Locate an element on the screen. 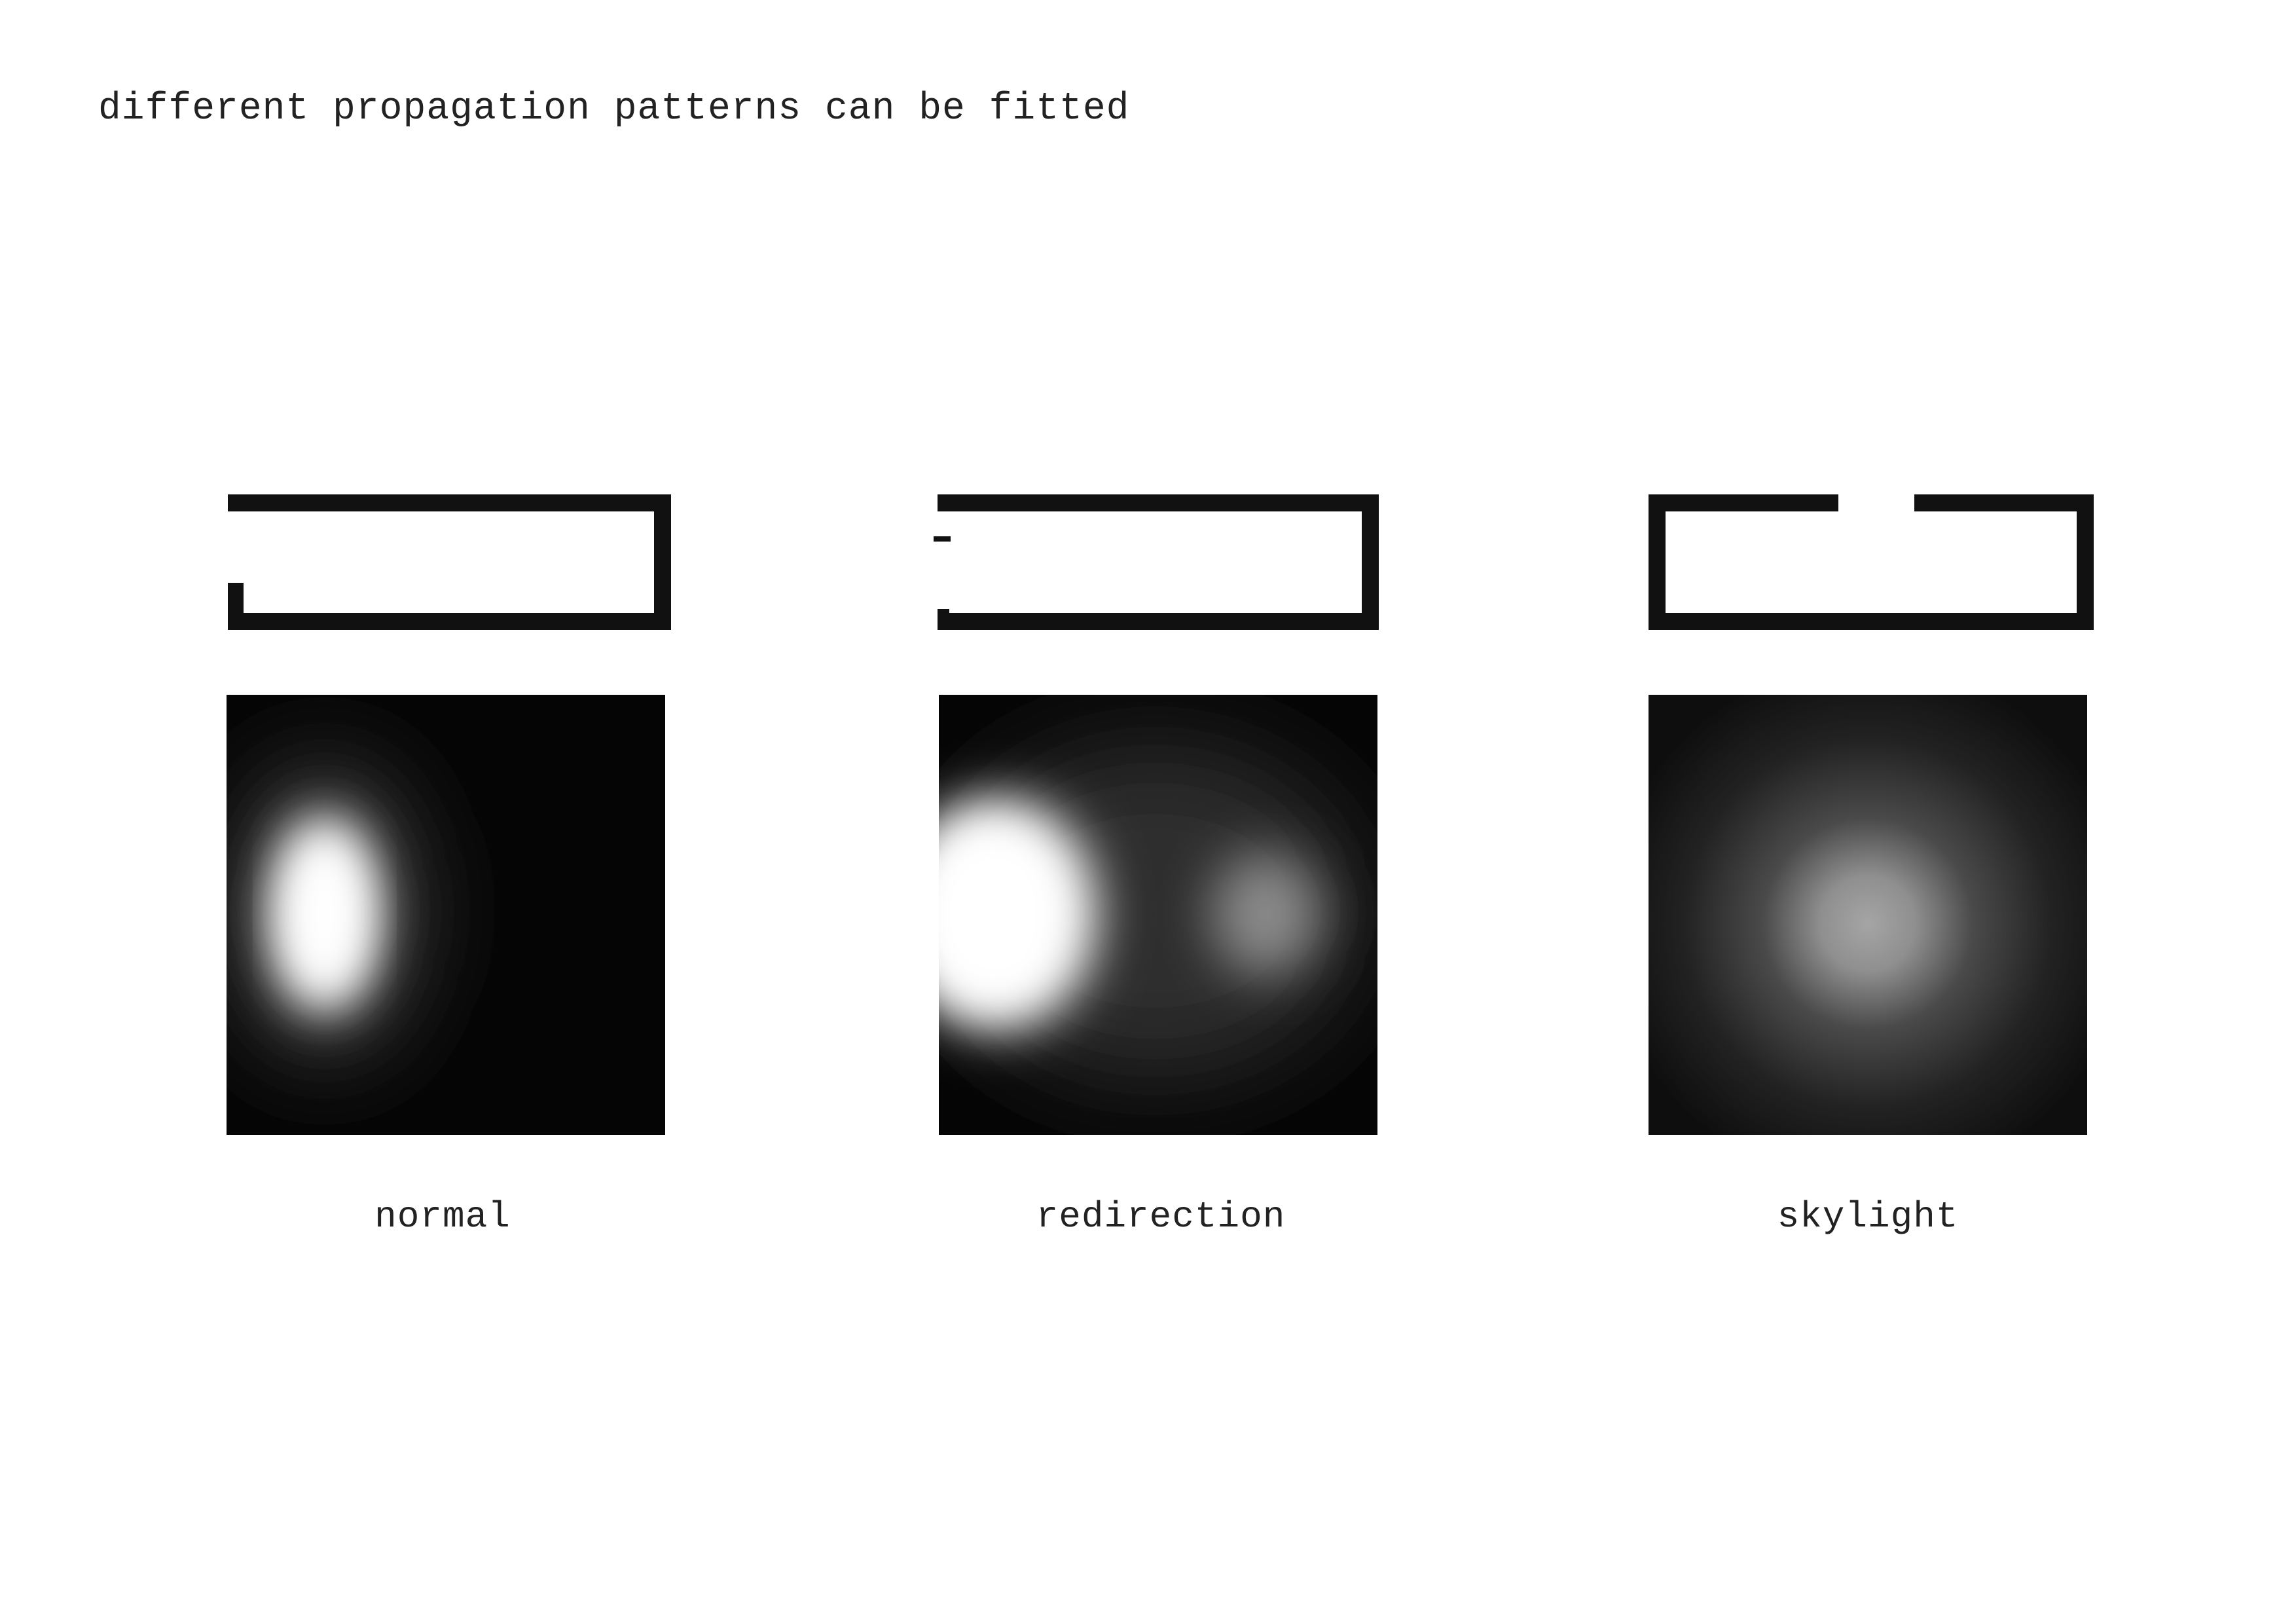  wall-top-right is located at coordinates (2004, 502).